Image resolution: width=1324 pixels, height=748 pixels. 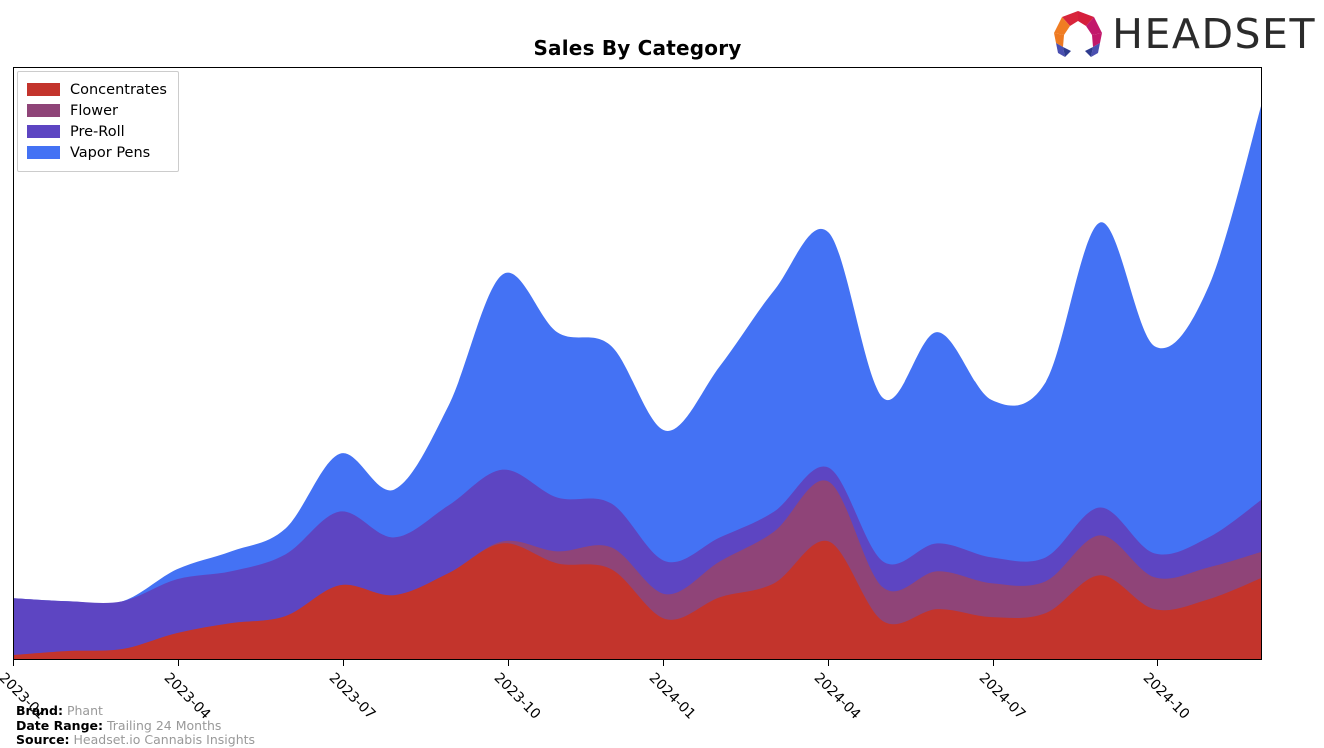 What do you see at coordinates (164, 739) in the screenshot?
I see `footer-value-source: Headset.io Cannabis Insights` at bounding box center [164, 739].